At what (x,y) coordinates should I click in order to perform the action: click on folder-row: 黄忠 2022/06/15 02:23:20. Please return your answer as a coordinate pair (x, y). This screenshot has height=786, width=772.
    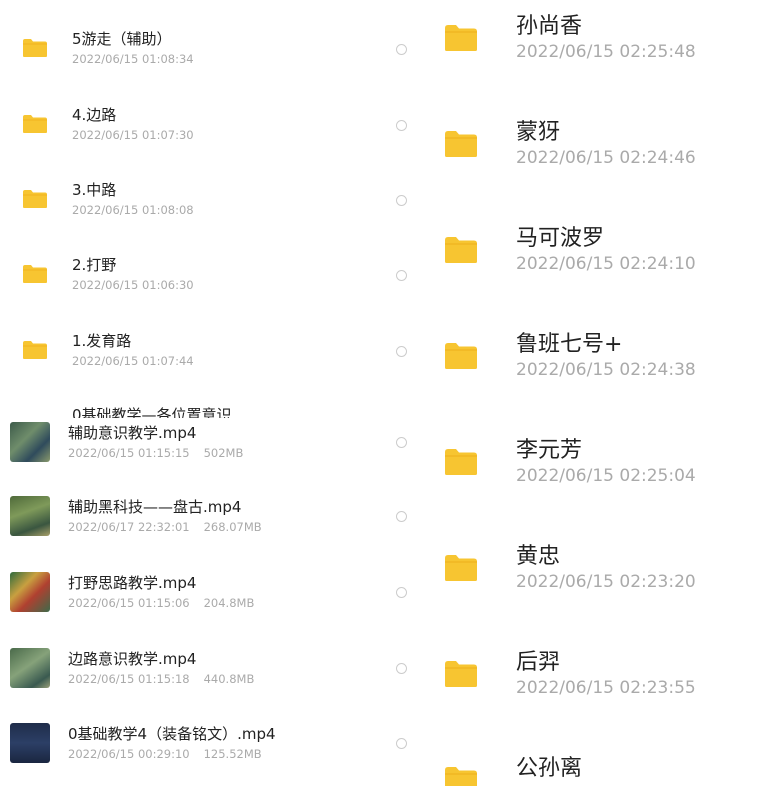
    Looking at the image, I should click on (601, 571).